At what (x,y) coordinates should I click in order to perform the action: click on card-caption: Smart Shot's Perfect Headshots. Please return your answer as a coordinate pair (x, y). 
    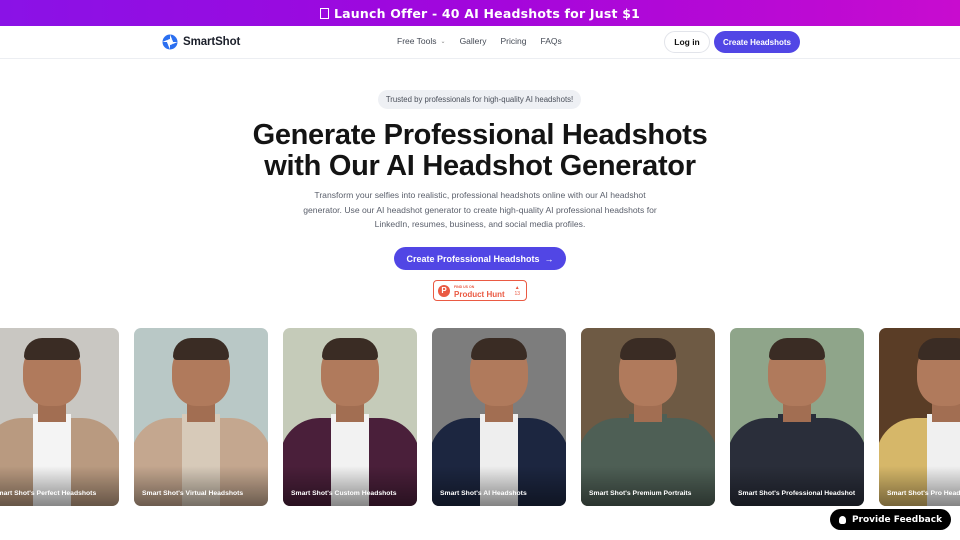
    Looking at the image, I should click on (48, 493).